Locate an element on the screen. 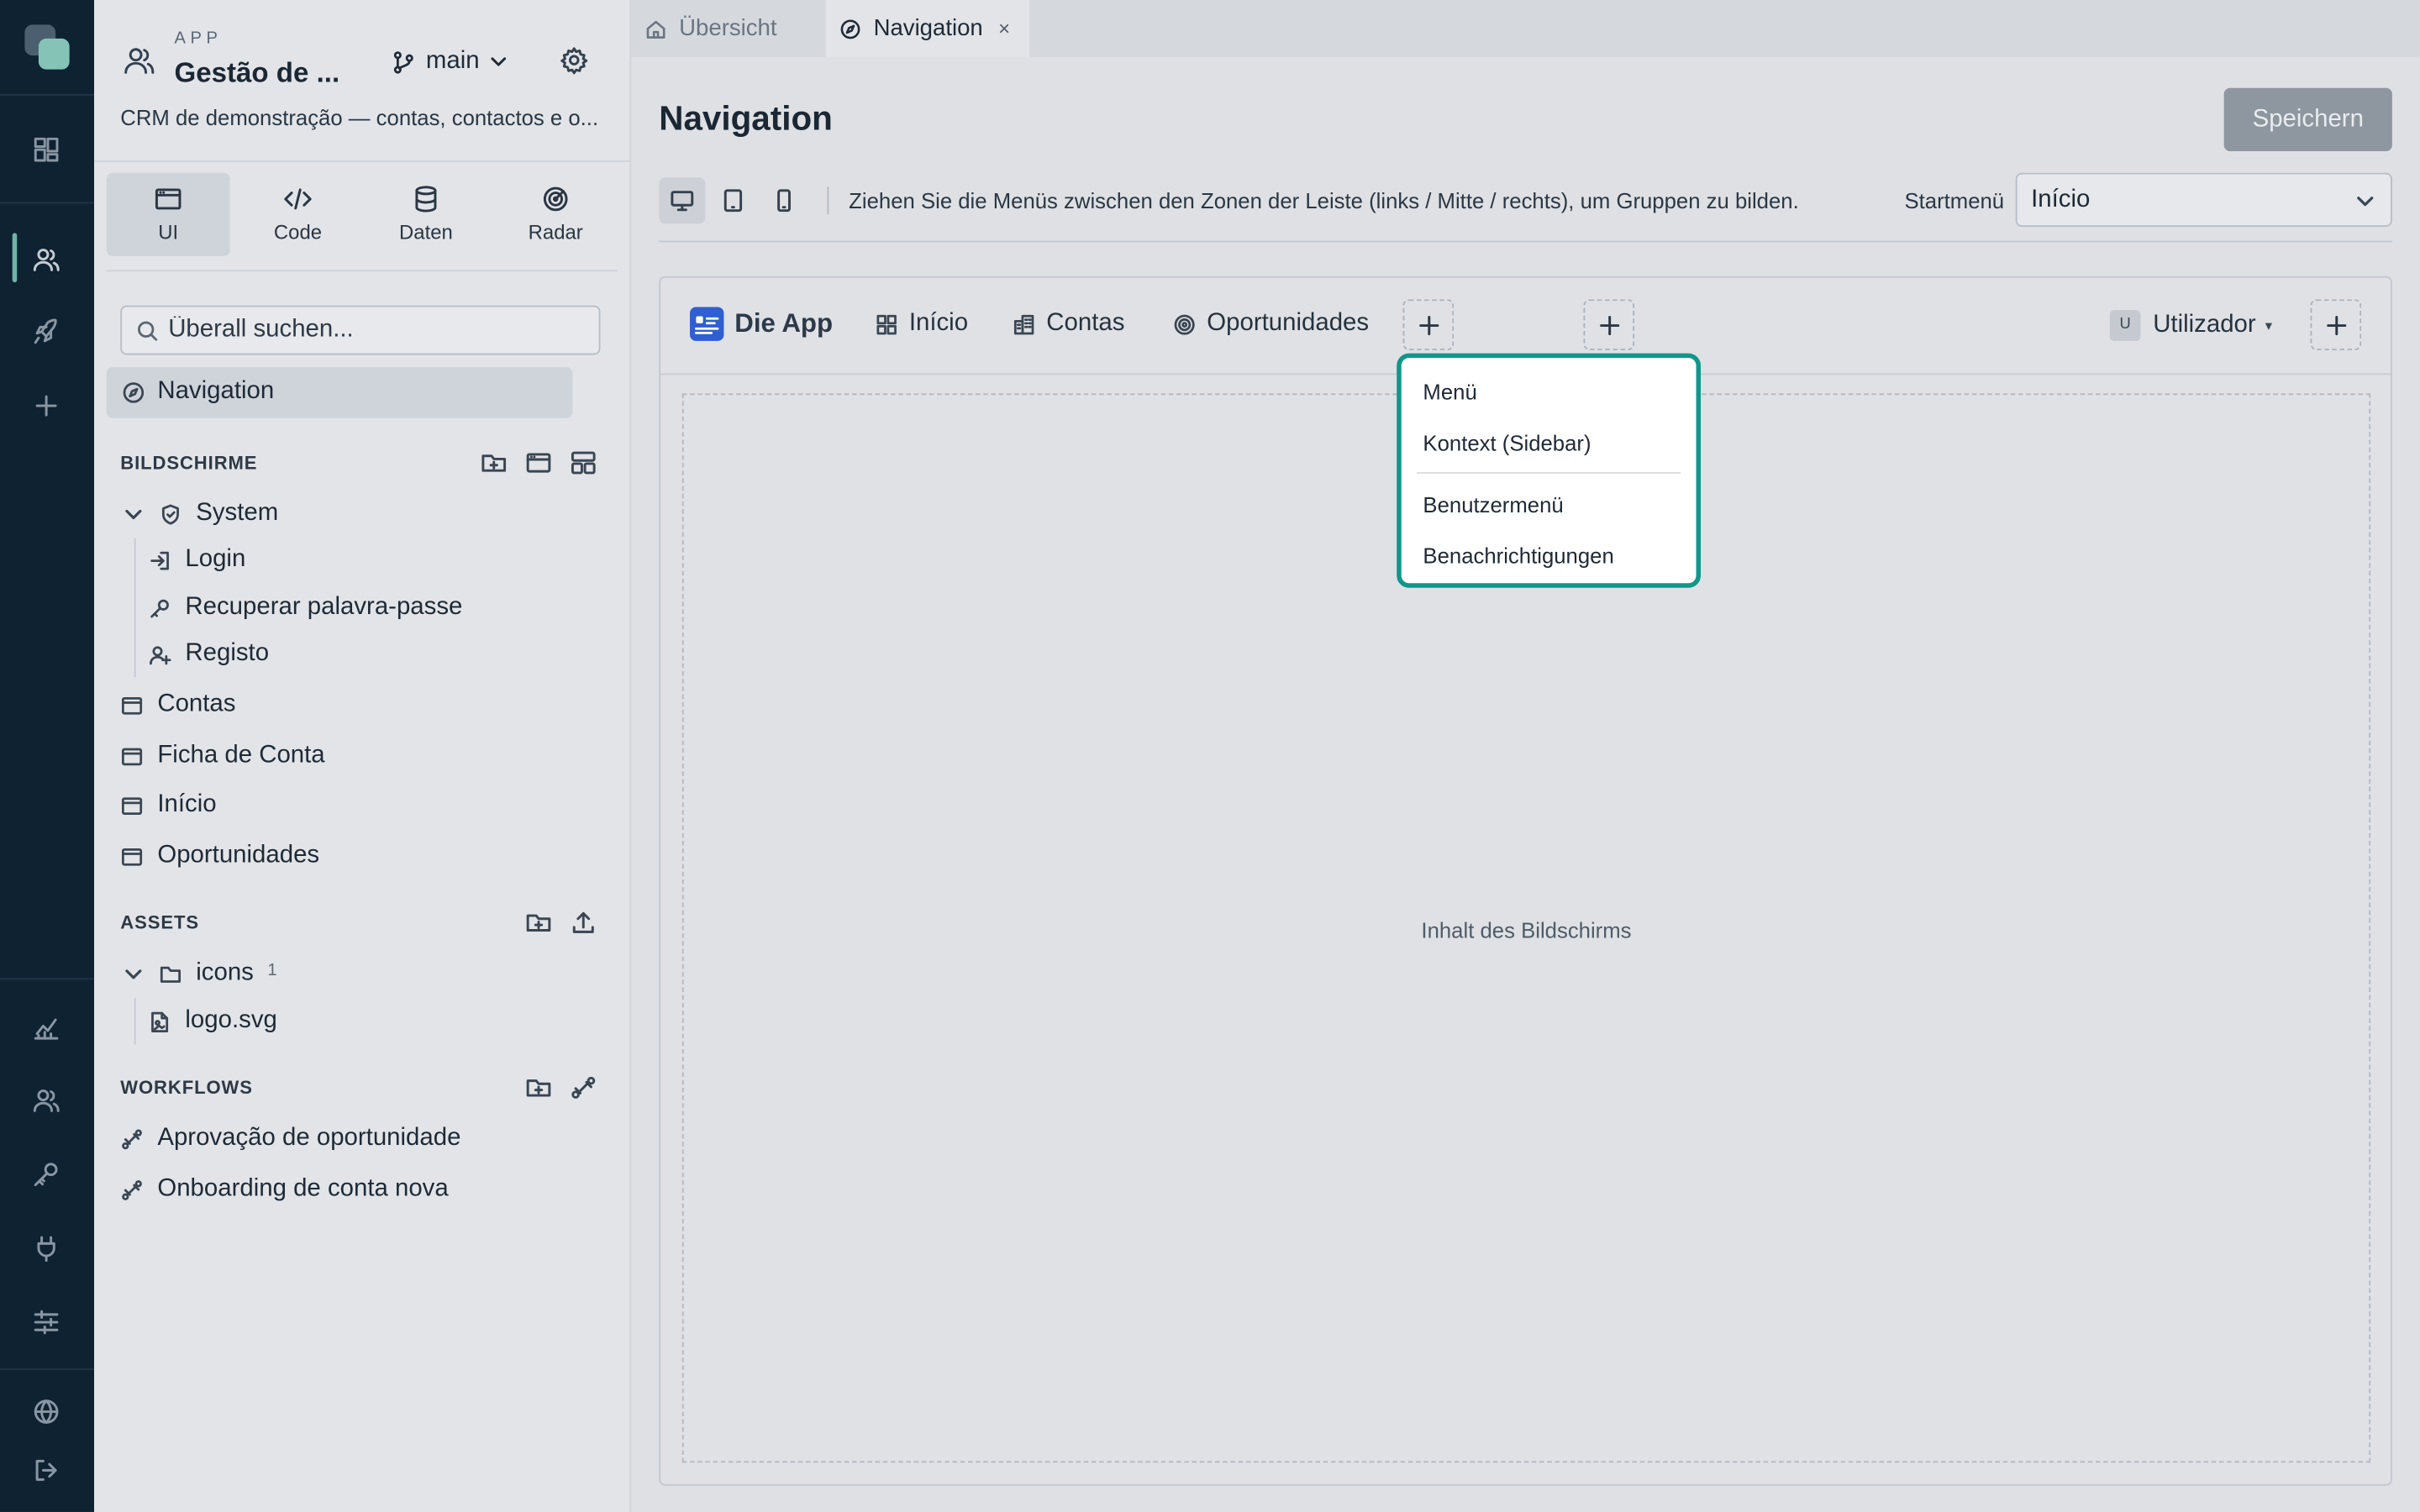 The image size is (2420, 1512). tree-item-contas: Contas is located at coordinates (177, 705).